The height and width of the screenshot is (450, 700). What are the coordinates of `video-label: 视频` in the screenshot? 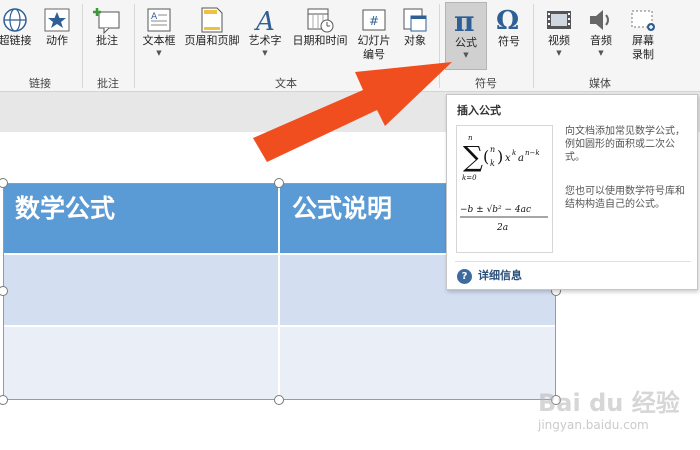 It's located at (559, 40).